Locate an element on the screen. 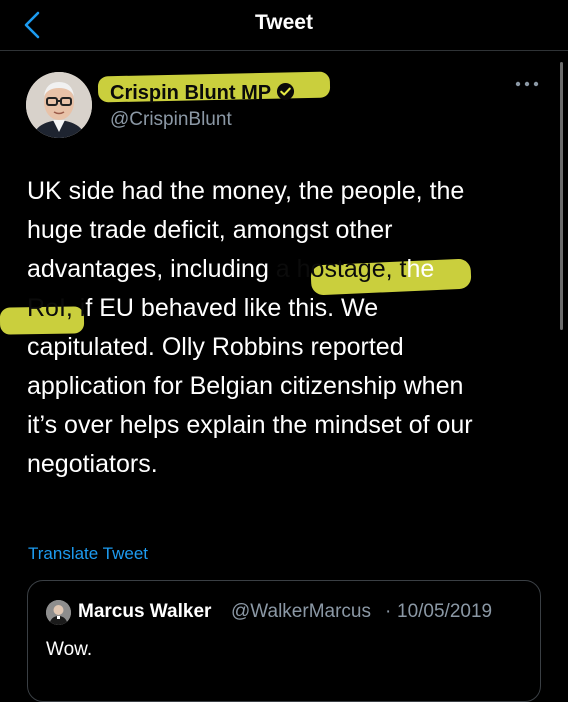 The image size is (568, 702). line-text: f EU behaved like this. We is located at coordinates (232, 308).